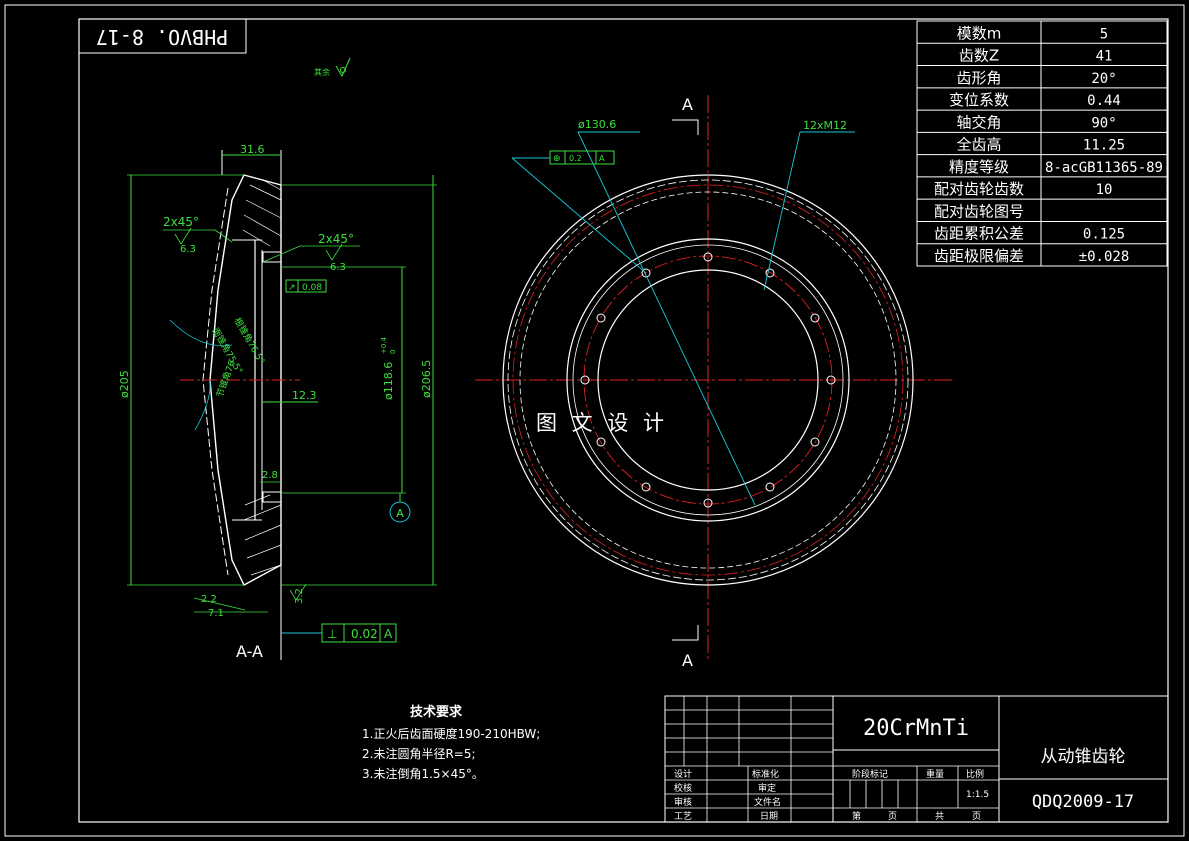 The width and height of the screenshot is (1189, 841). What do you see at coordinates (124, 384) in the screenshot?
I see `dim-dia-205: ø205` at bounding box center [124, 384].